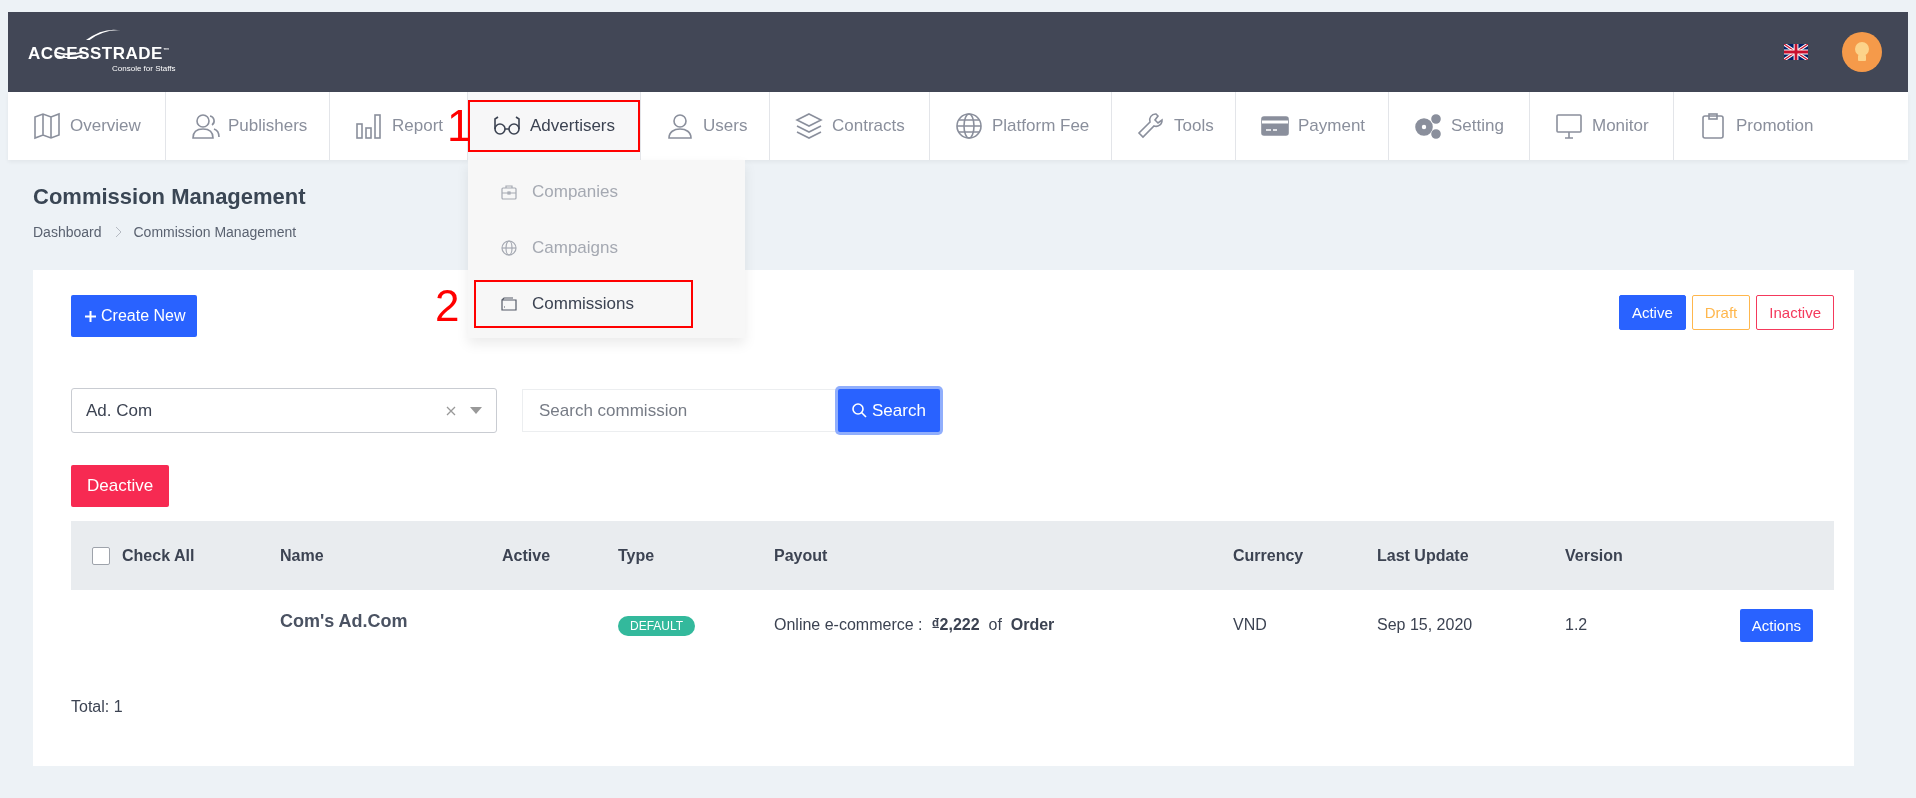  What do you see at coordinates (117, 232) in the screenshot?
I see `chevron-right-icon` at bounding box center [117, 232].